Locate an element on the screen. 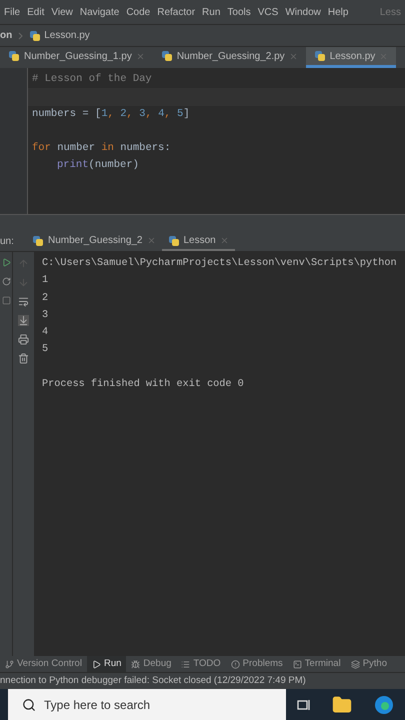 The width and height of the screenshot is (405, 720). todo-icon is located at coordinates (185, 664).